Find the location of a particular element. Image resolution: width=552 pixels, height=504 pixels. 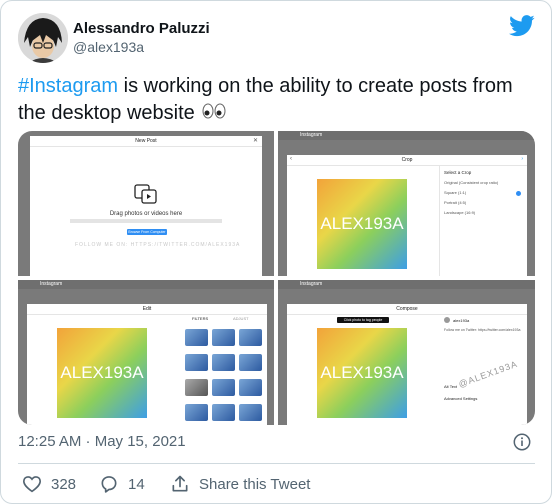

crop-option-square: Square (1:1) is located at coordinates (455, 192).